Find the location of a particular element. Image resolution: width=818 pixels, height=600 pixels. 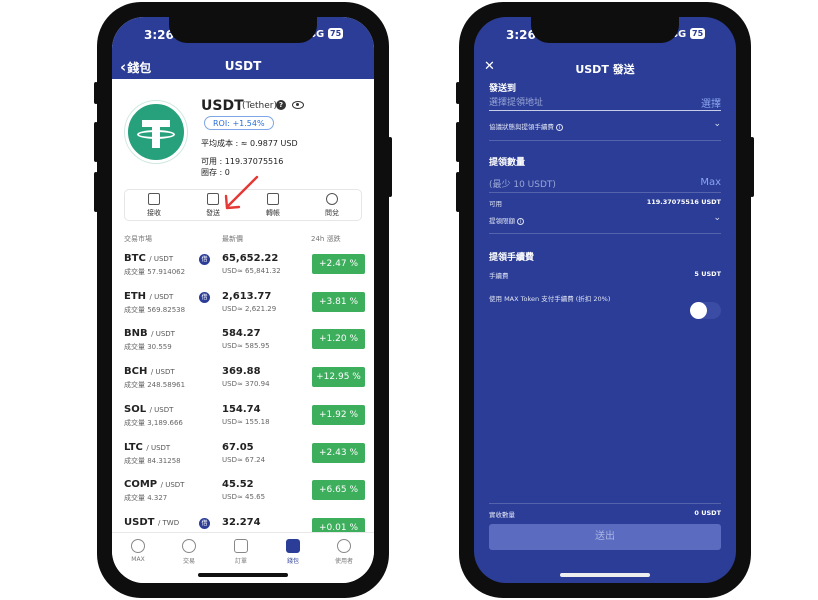

pair-usd-price: USD≈ 67.24 is located at coordinates (244, 459).